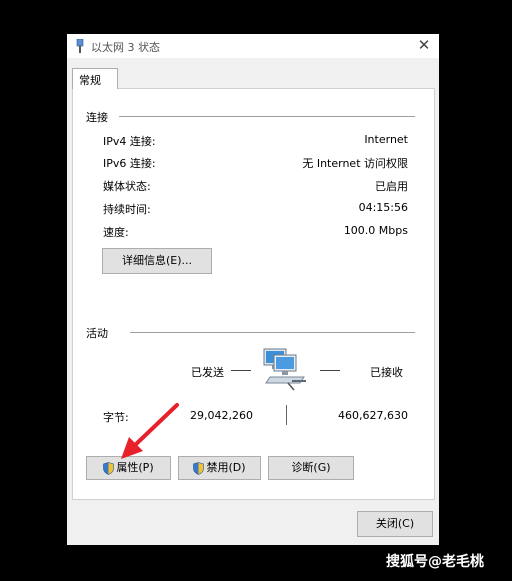 This screenshot has height=581, width=512. What do you see at coordinates (311, 468) in the screenshot?
I see `diagnose-button: 诊断(G)` at bounding box center [311, 468].